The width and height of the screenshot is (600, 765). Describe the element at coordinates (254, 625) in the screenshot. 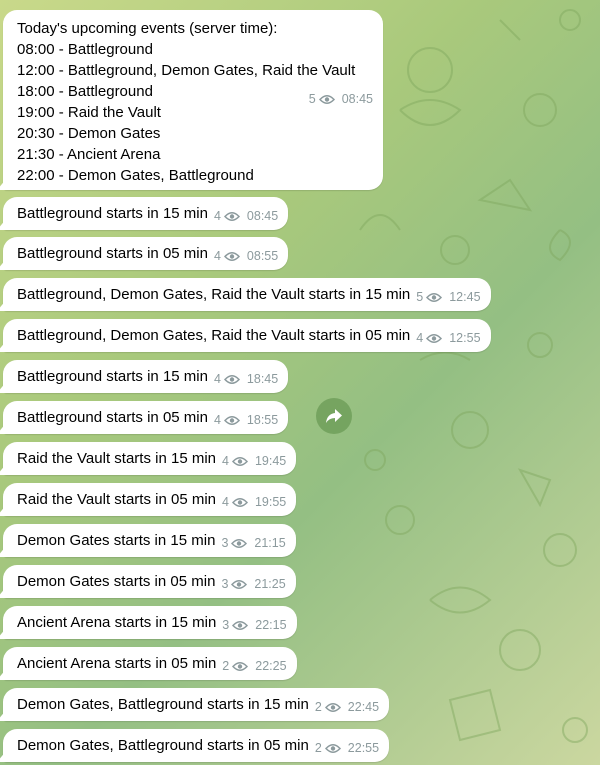

I see `message-meta: 3 22:15` at that location.